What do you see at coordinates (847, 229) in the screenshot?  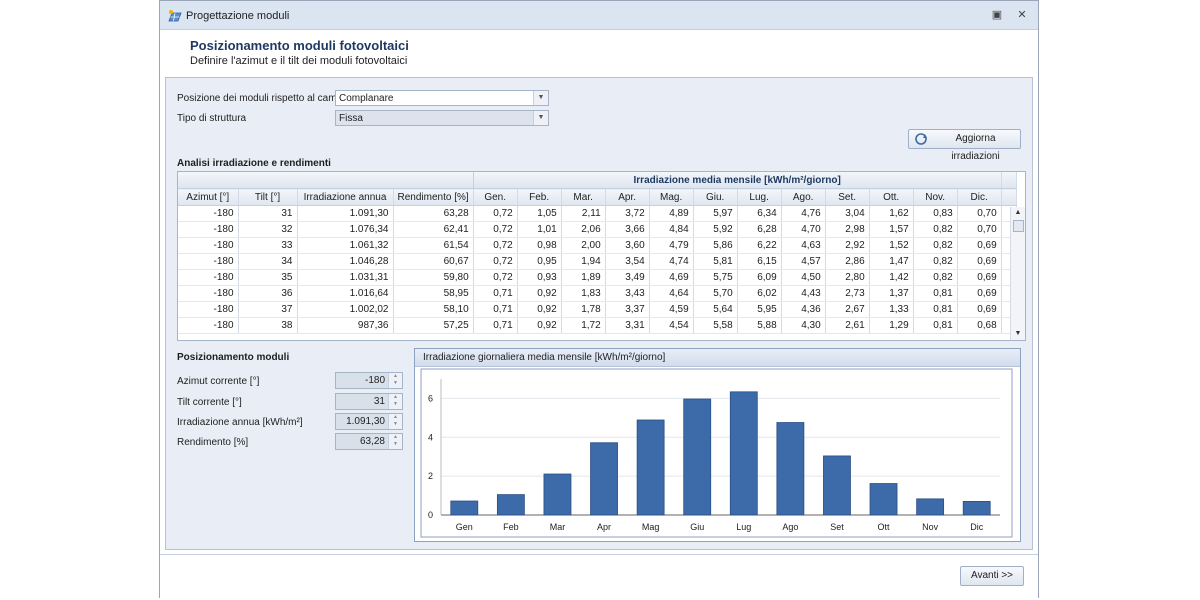 I see `table-cell: 2,98` at bounding box center [847, 229].